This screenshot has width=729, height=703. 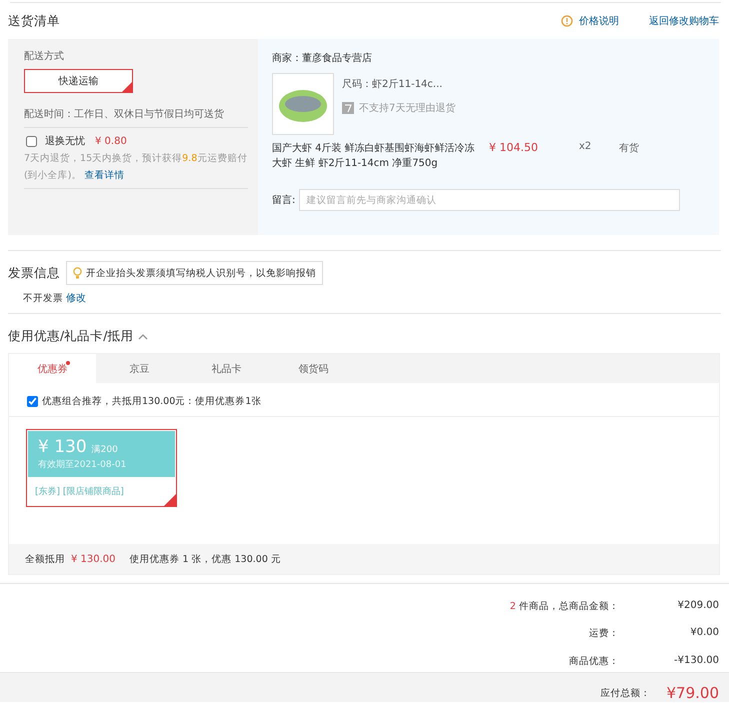 What do you see at coordinates (585, 146) in the screenshot?
I see `product-quantity: x2` at bounding box center [585, 146].